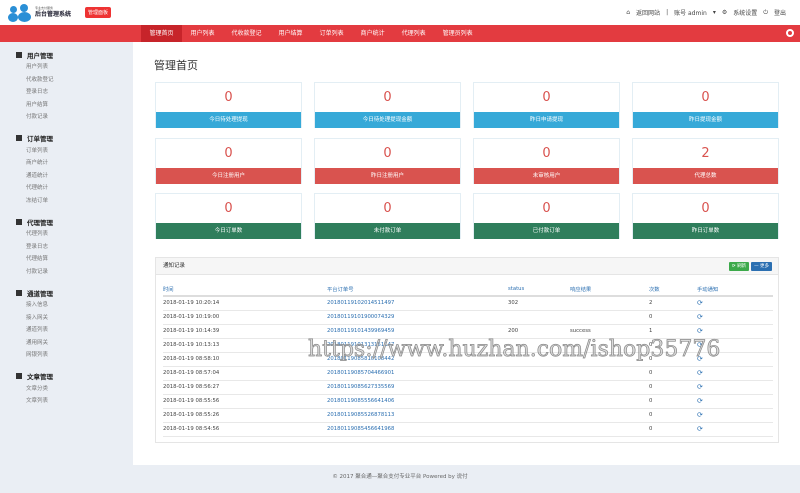 This screenshot has height=493, width=800. Describe the element at coordinates (331, 33) in the screenshot. I see `nav-orders: 订单列表` at that location.